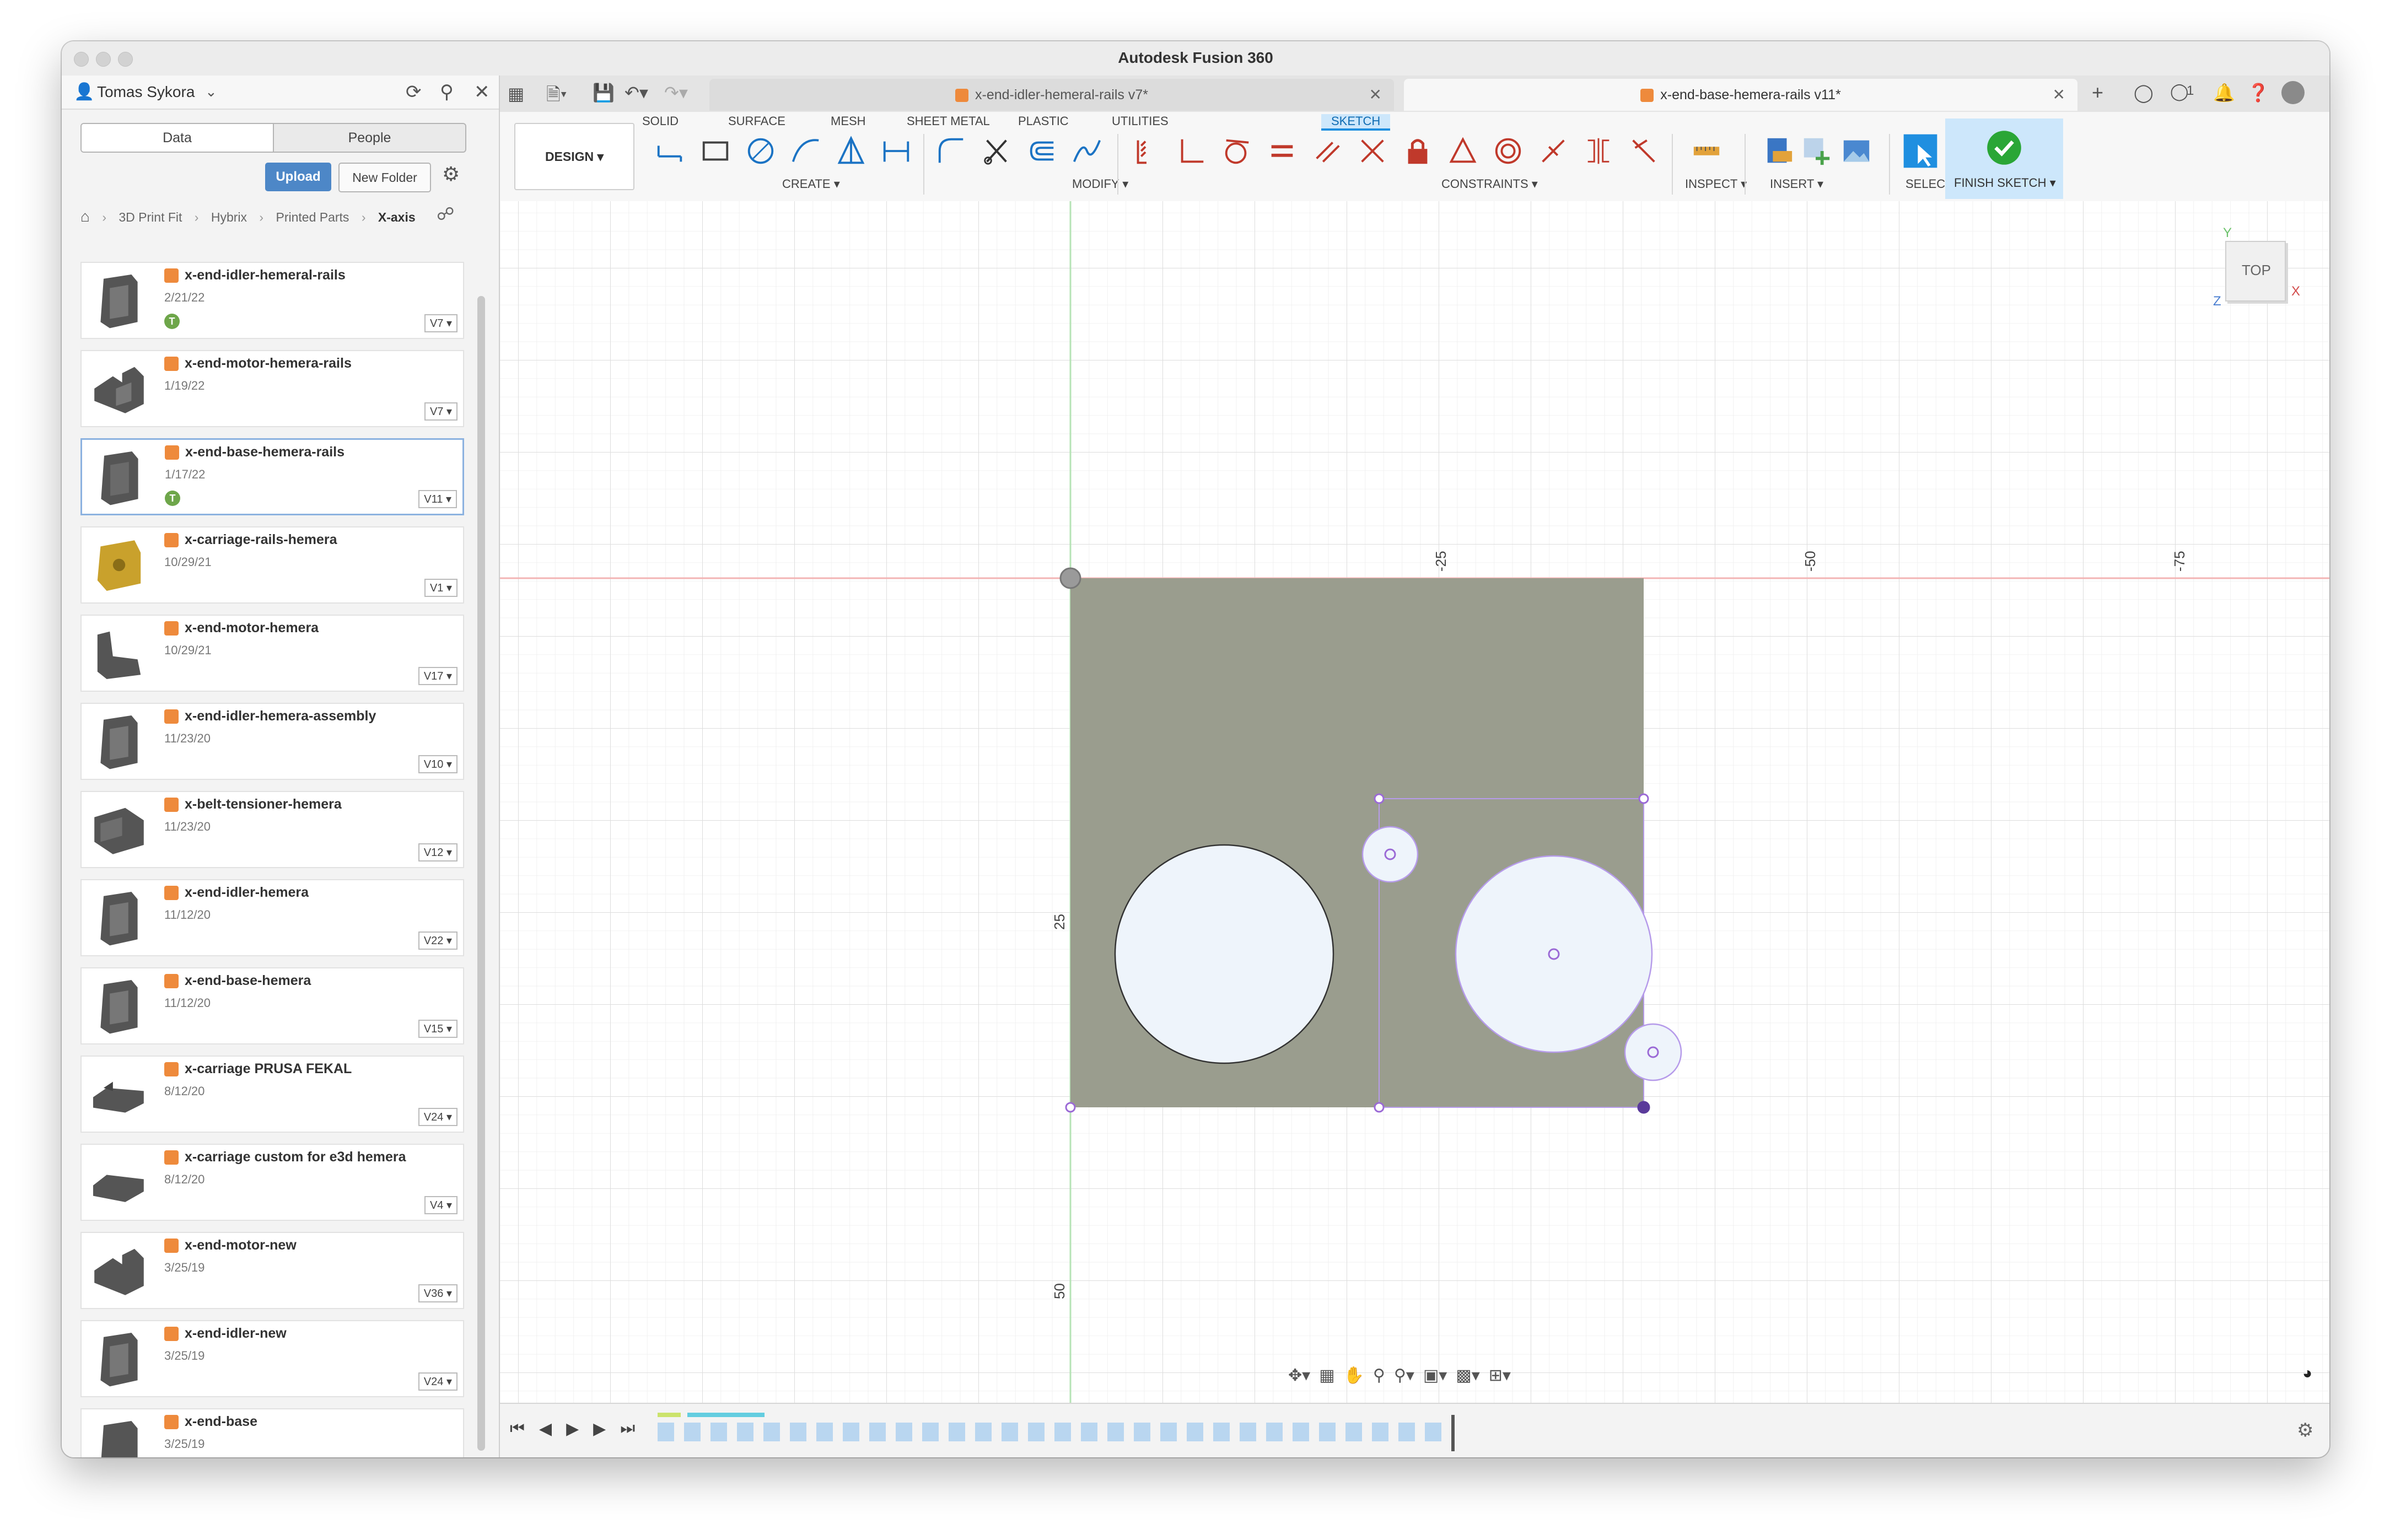  What do you see at coordinates (636, 93) in the screenshot?
I see `undo-icon: ↶▾` at bounding box center [636, 93].